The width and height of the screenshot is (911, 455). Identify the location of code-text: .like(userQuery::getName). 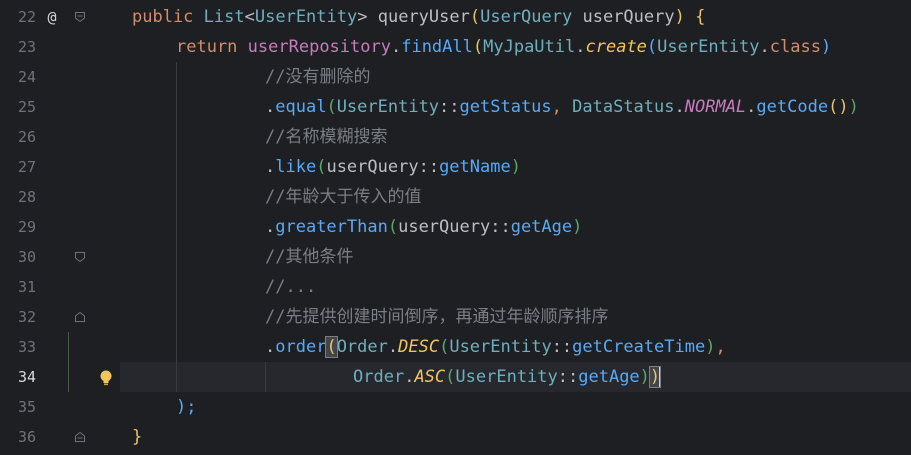
(393, 167).